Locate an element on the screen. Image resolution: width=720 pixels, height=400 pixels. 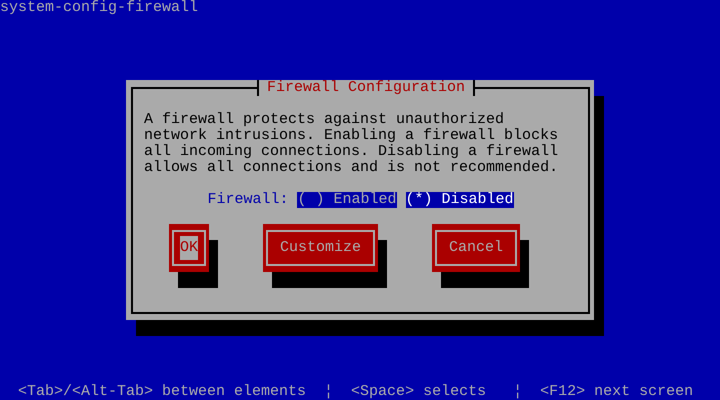
message-text: A firewall protects against unauthorized network intrusions. Enabling a firewall blocks all incoming connections. Disabling a firewall allows all connections and is not recommended. is located at coordinates (352, 144).